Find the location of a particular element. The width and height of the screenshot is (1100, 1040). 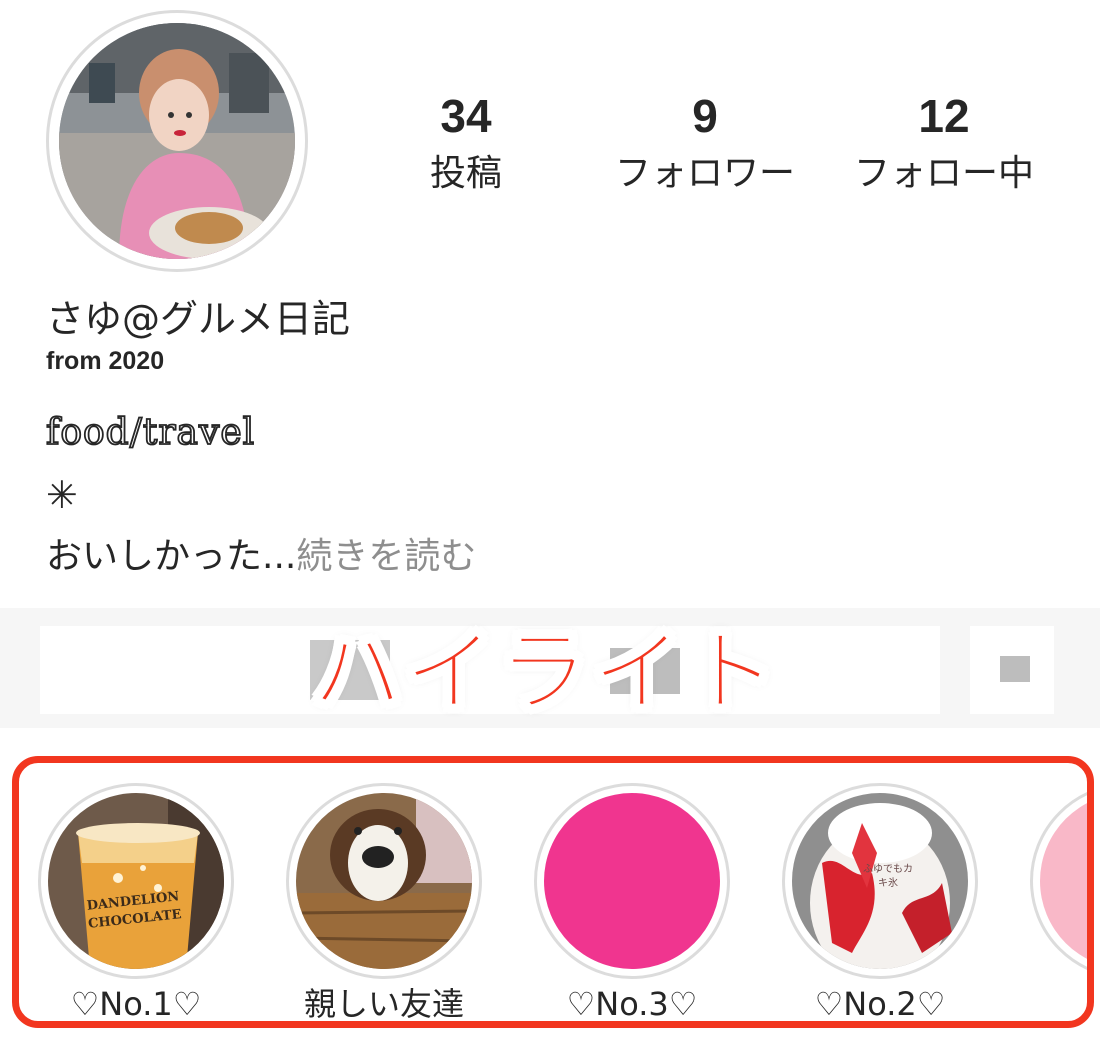

following-count: 12 is located at coordinates (944, 116).